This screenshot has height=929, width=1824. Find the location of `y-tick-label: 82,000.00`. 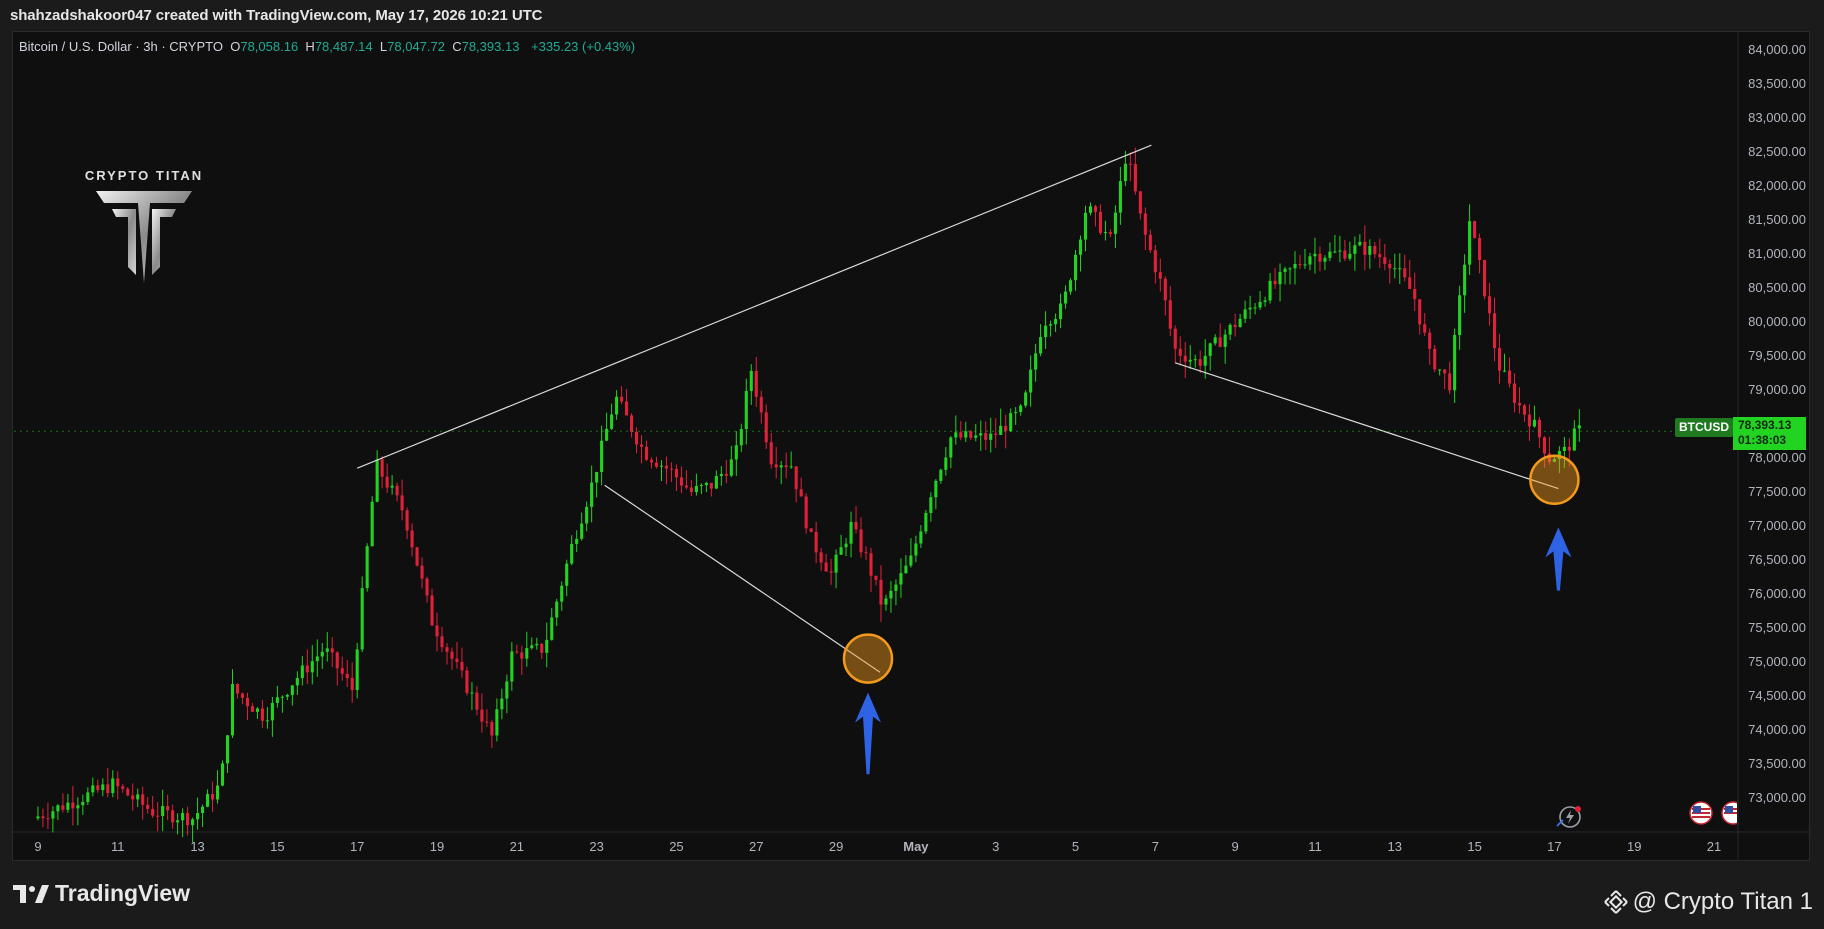

y-tick-label: 82,000.00 is located at coordinates (1777, 185).